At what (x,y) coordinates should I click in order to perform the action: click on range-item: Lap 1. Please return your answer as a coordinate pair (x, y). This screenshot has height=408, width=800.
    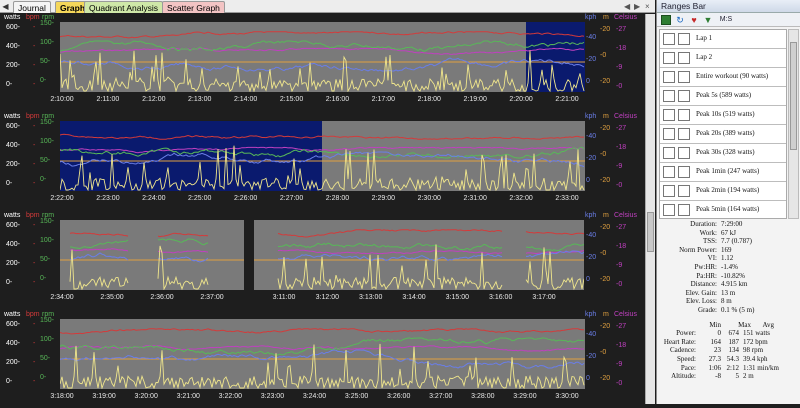
    Looking at the image, I should click on (723, 39).